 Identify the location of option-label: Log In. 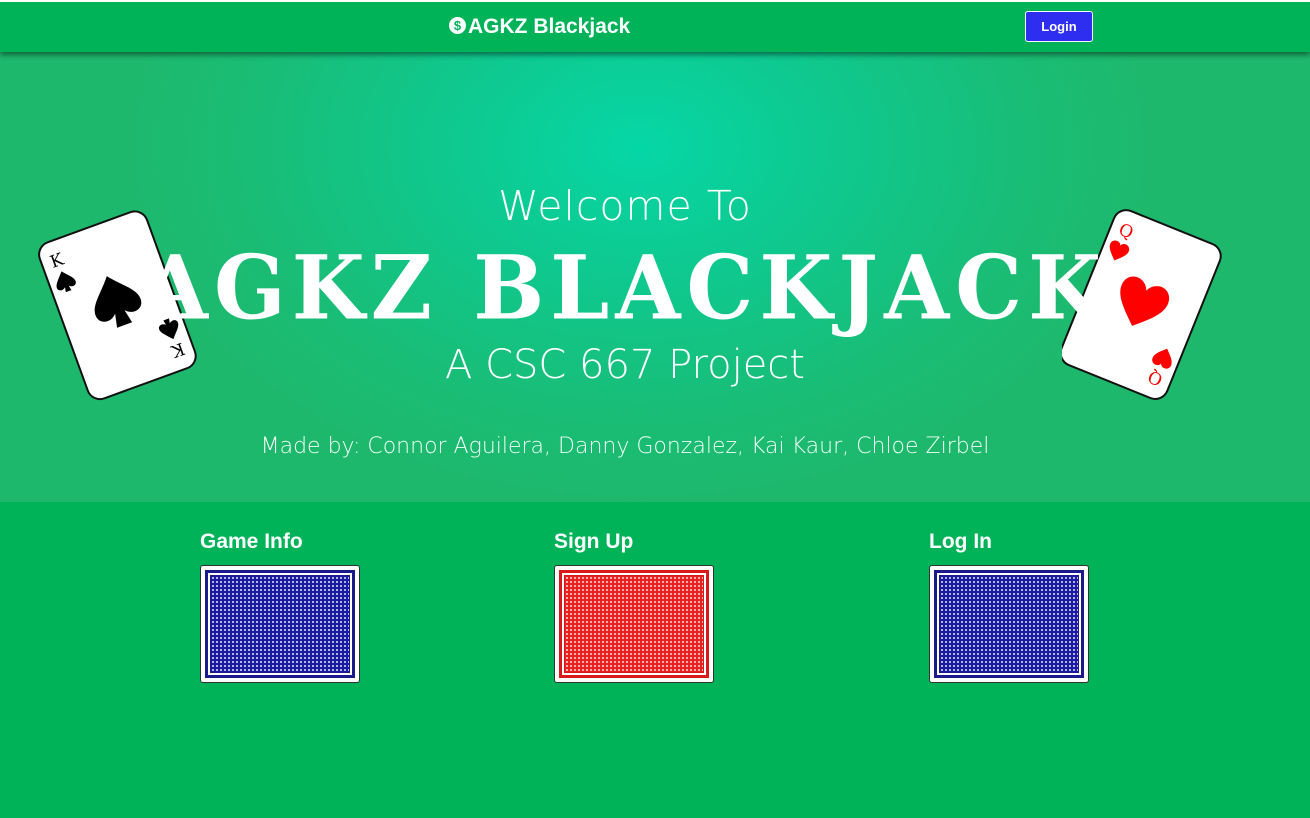
(960, 541).